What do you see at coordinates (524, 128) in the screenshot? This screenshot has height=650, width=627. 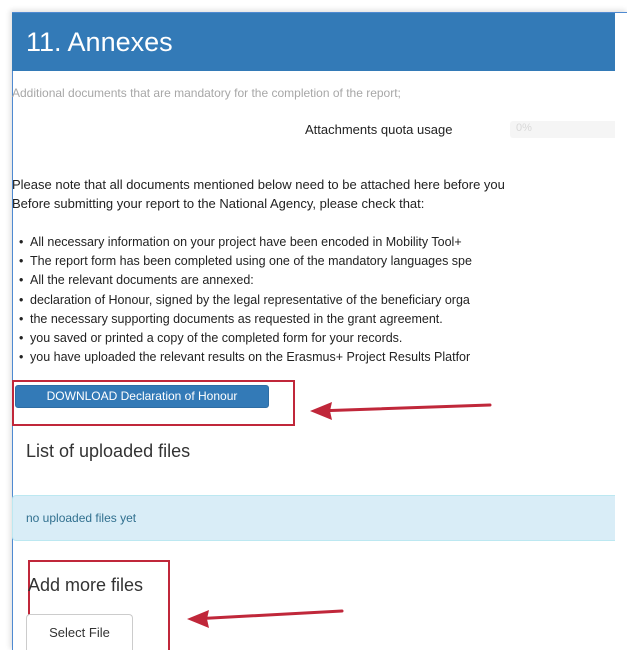 I see `quota-progress-text: 0%` at bounding box center [524, 128].